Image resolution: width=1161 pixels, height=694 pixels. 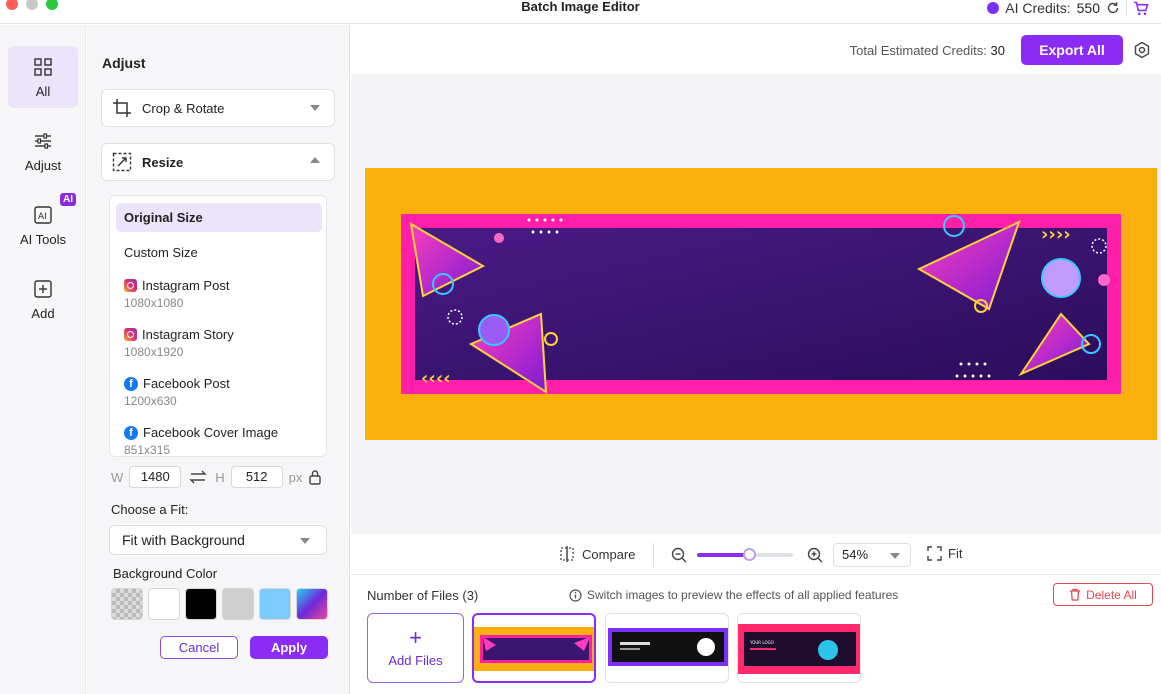 What do you see at coordinates (219, 441) in the screenshot?
I see `size-option-facebook-cover: f Facebook Cover Image 851x315` at bounding box center [219, 441].